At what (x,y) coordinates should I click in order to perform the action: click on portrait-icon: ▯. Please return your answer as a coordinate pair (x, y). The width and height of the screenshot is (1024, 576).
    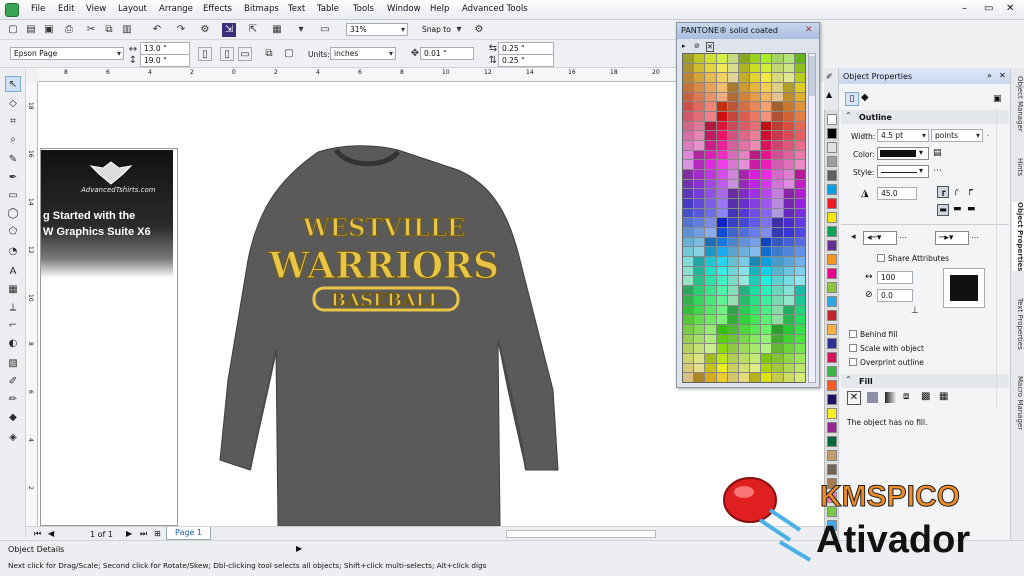
    Looking at the image, I should click on (205, 54).